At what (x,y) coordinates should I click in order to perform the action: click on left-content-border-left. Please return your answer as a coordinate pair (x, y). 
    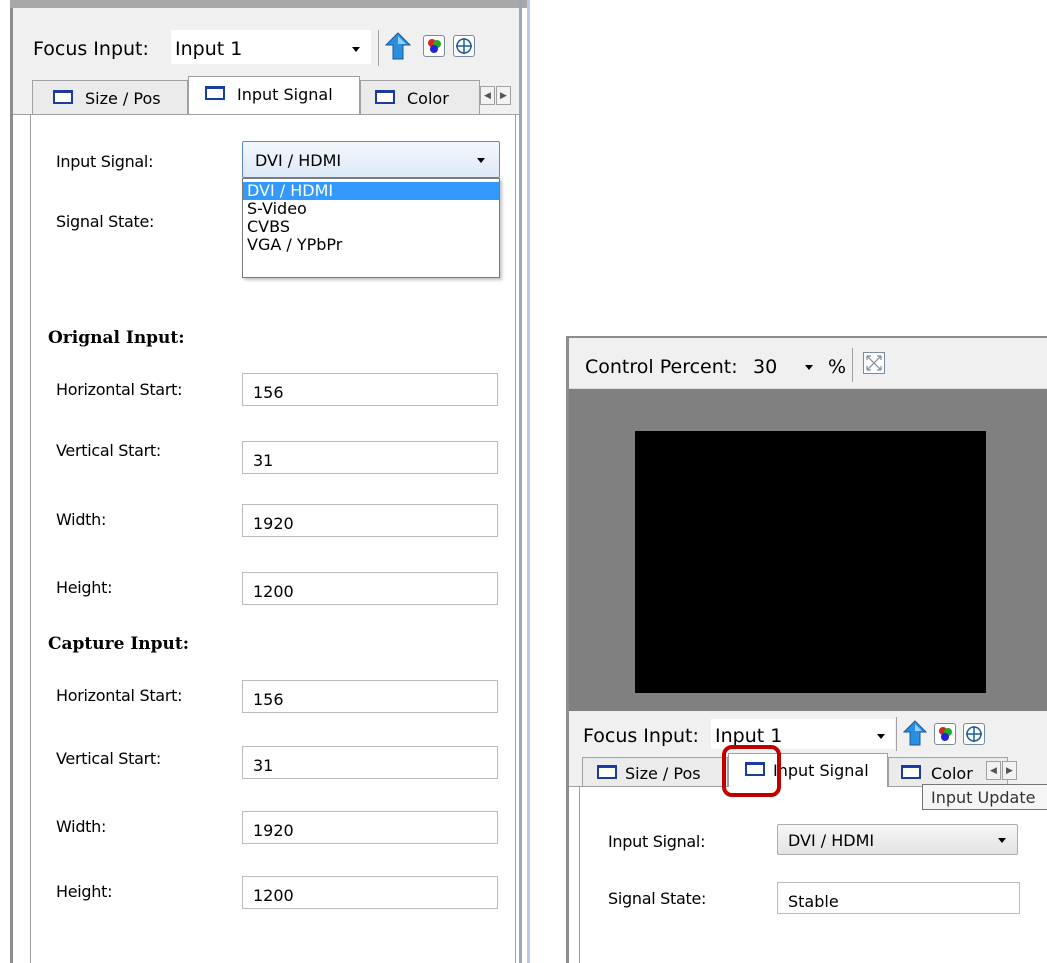
    Looking at the image, I should click on (30, 538).